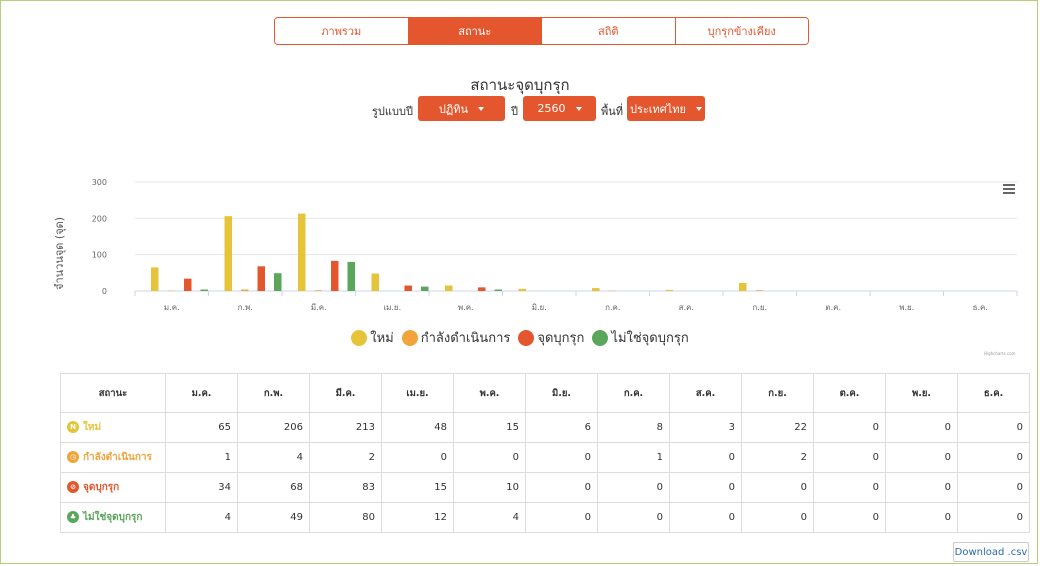 The height and width of the screenshot is (566, 1040). Describe the element at coordinates (658, 109) in the screenshot. I see `area-value: ประเทศไทย` at that location.